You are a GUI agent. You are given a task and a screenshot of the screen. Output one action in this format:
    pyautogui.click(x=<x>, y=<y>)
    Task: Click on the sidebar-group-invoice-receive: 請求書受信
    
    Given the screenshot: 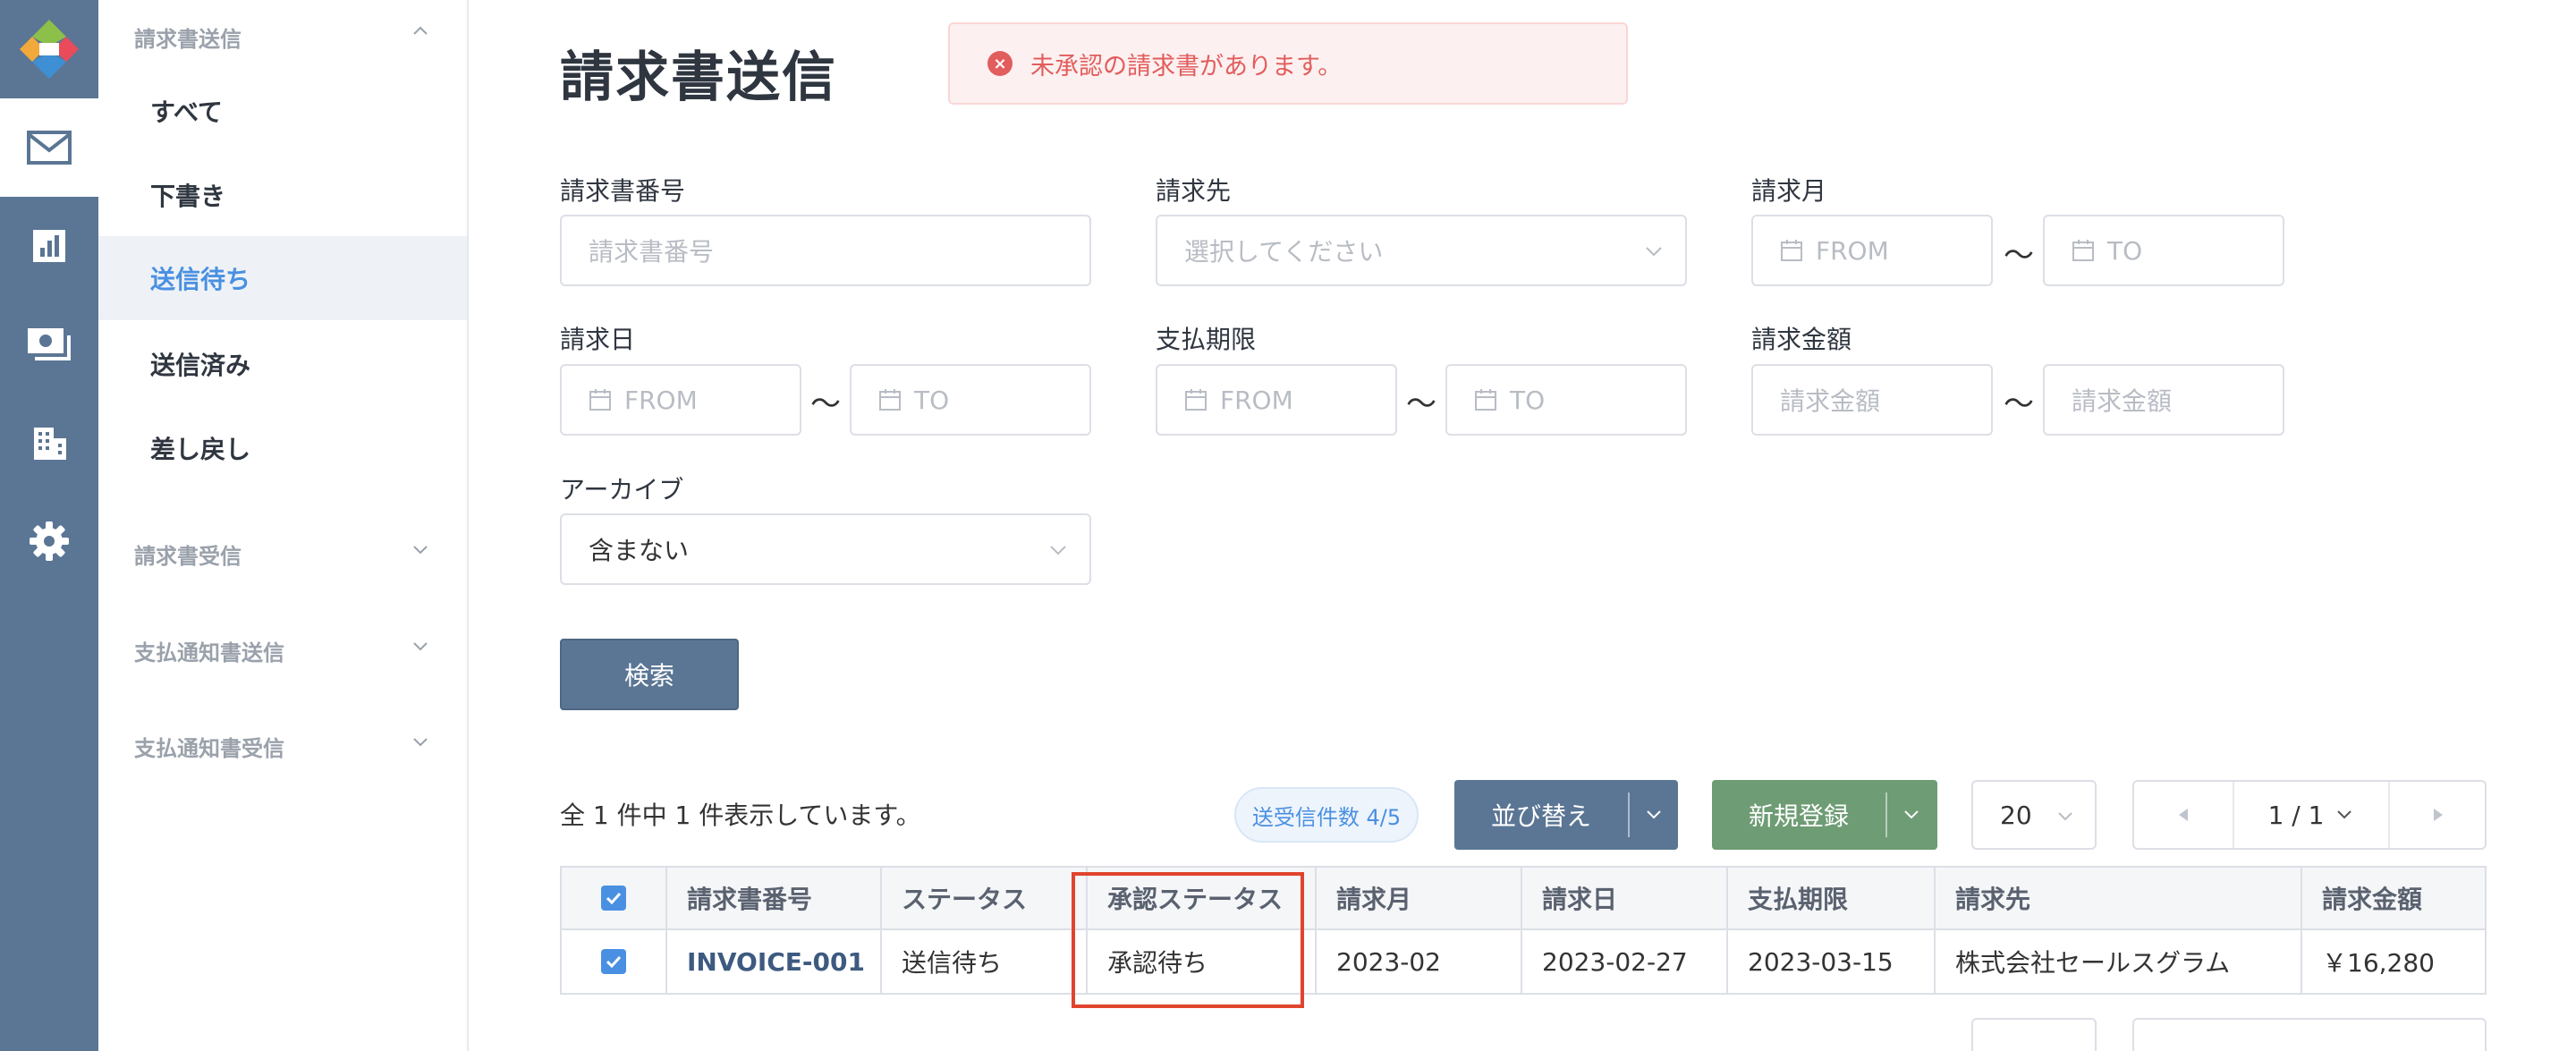 What is the action you would take?
    pyautogui.click(x=188, y=554)
    